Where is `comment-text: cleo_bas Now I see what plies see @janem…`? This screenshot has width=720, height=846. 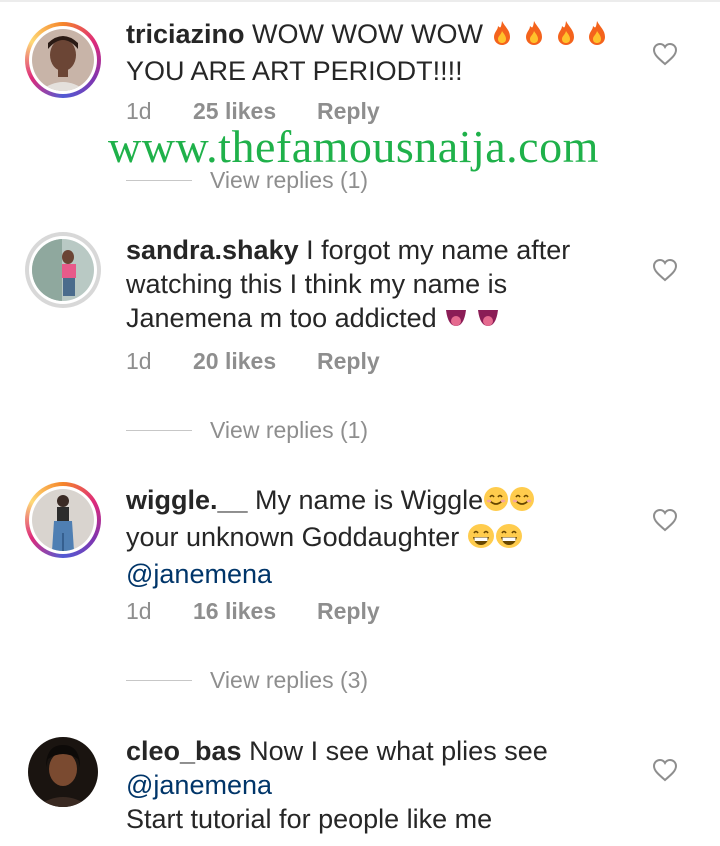
comment-text: cleo_bas Now I see what plies see @janem… is located at coordinates (376, 785).